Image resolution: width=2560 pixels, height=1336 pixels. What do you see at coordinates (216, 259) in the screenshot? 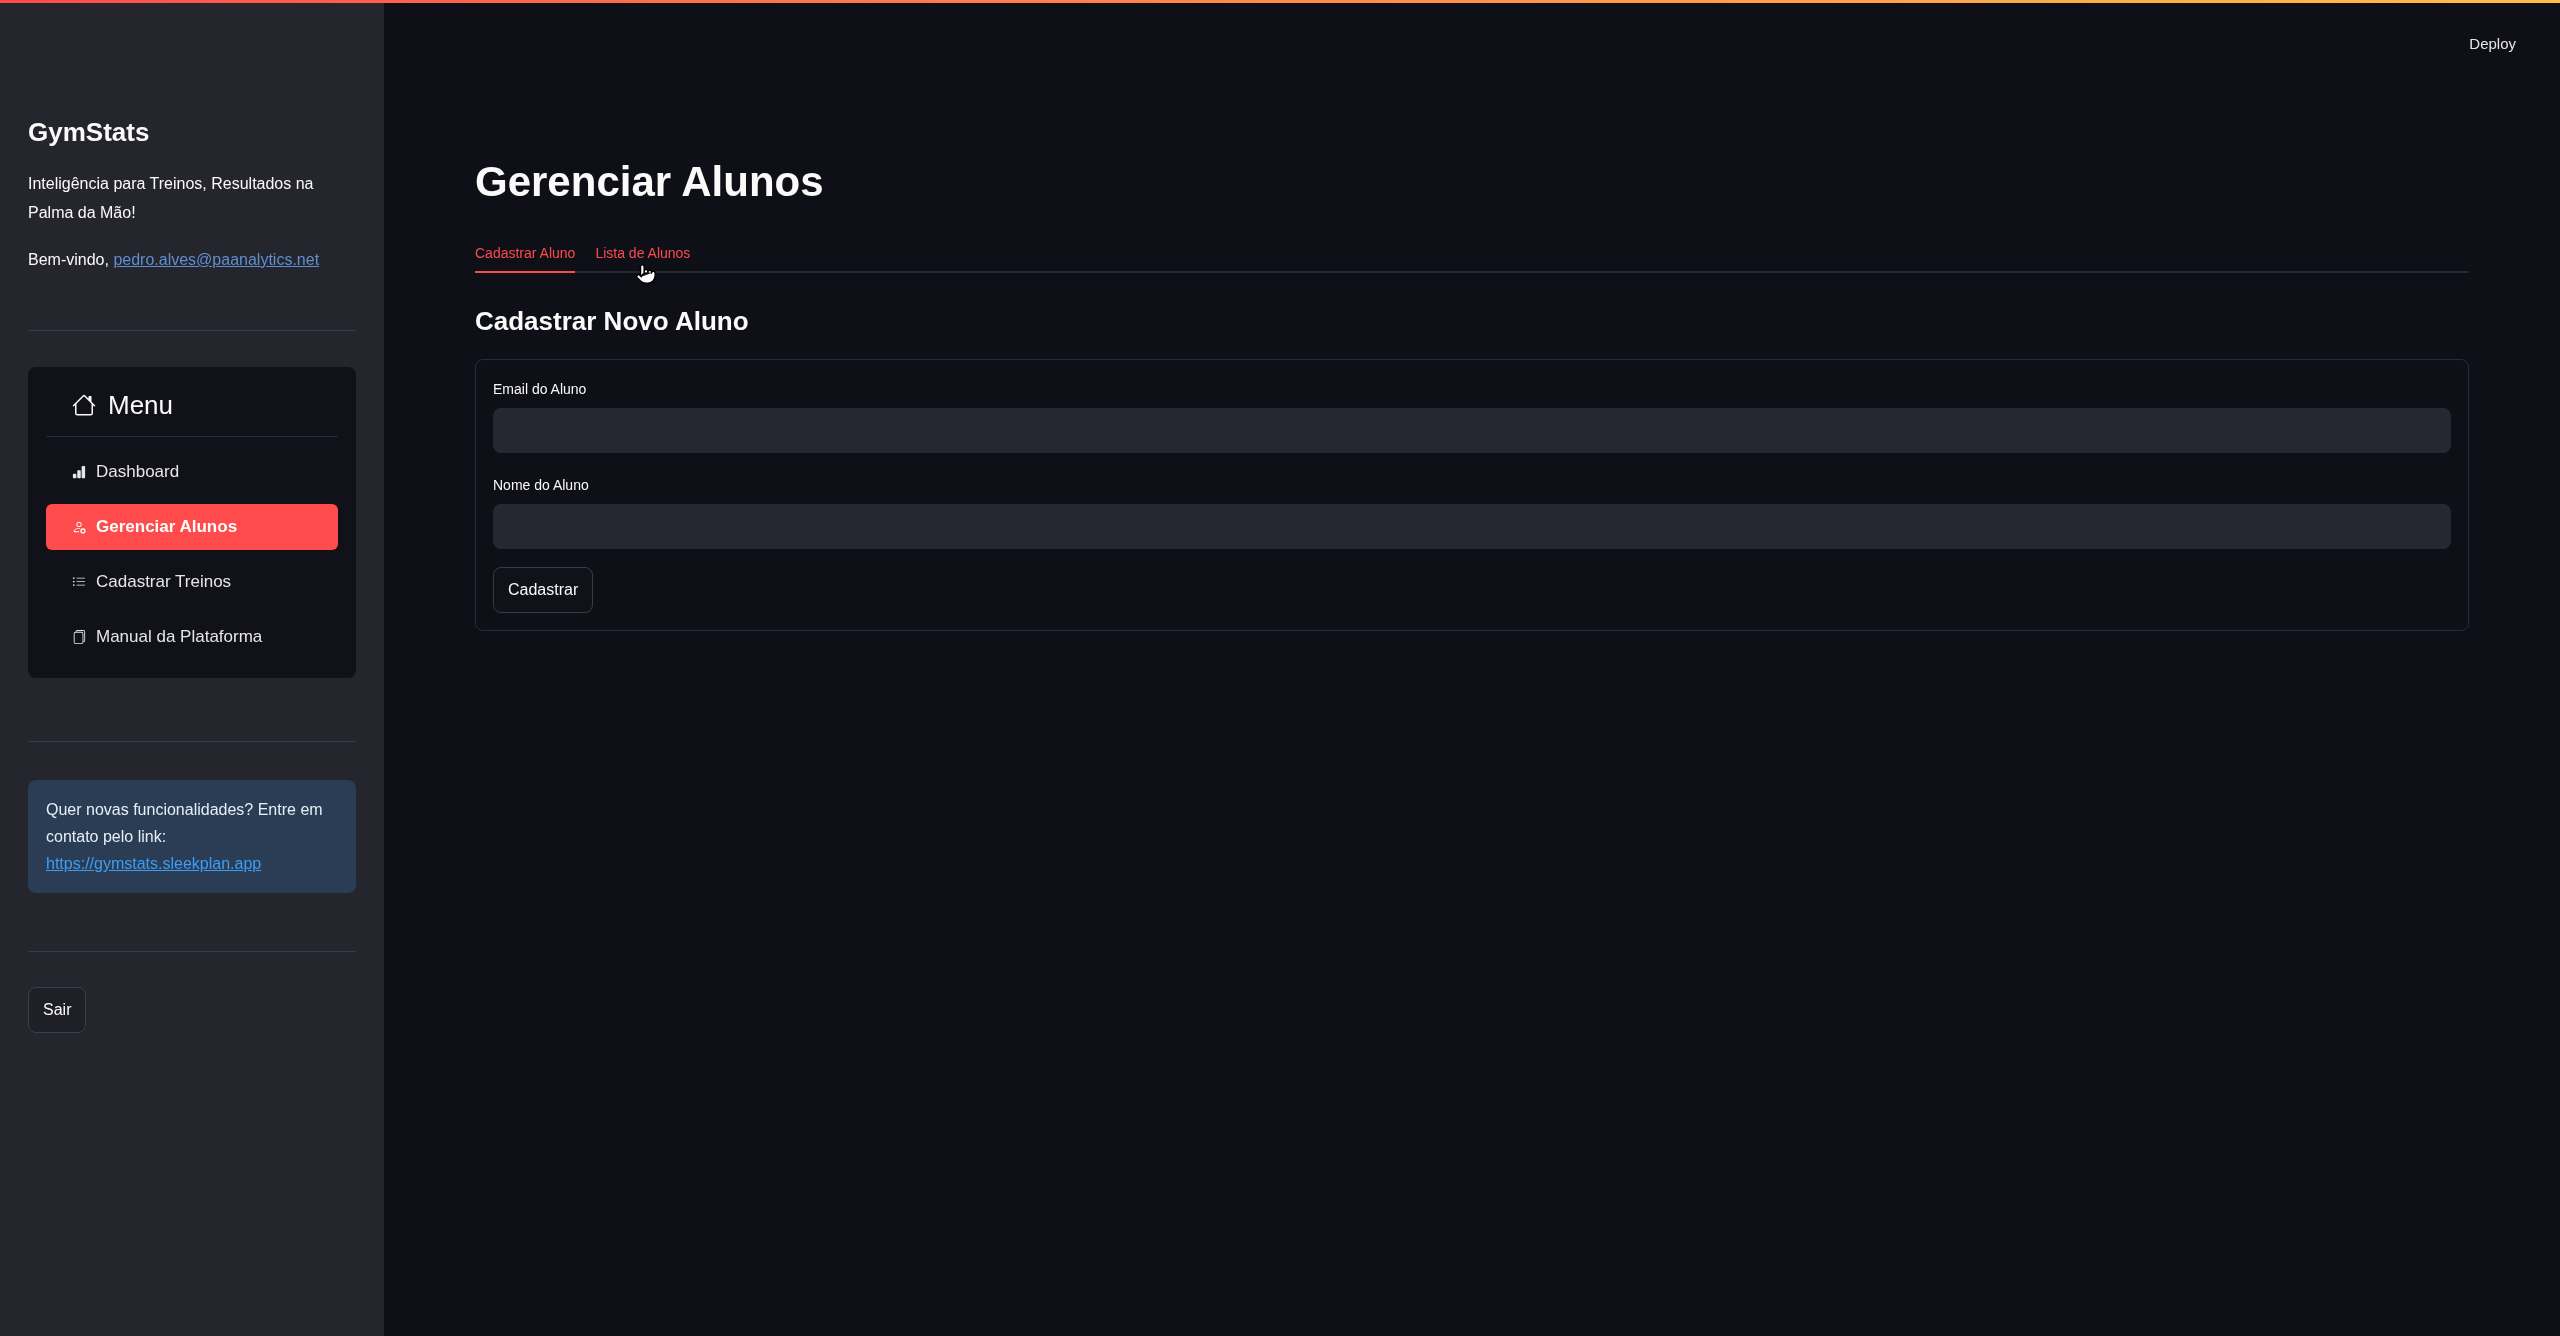
I see `email-link: pedro.alves@paanalytics.net` at bounding box center [216, 259].